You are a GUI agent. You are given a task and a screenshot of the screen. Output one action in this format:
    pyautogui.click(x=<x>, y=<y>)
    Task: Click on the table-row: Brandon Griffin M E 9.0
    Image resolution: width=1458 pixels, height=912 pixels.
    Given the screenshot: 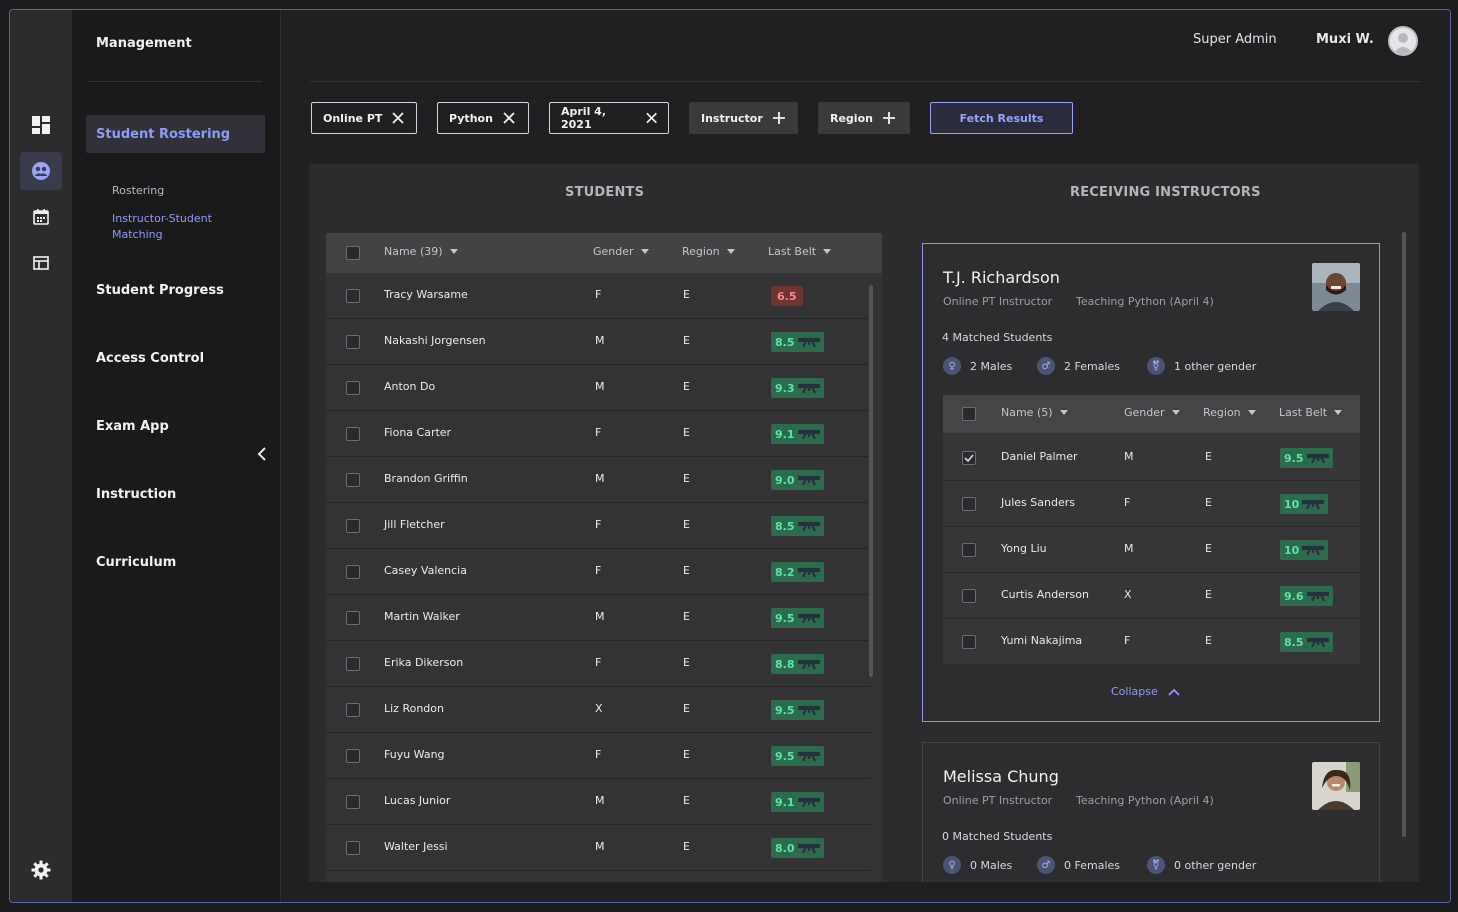 What is the action you would take?
    pyautogui.click(x=598, y=480)
    